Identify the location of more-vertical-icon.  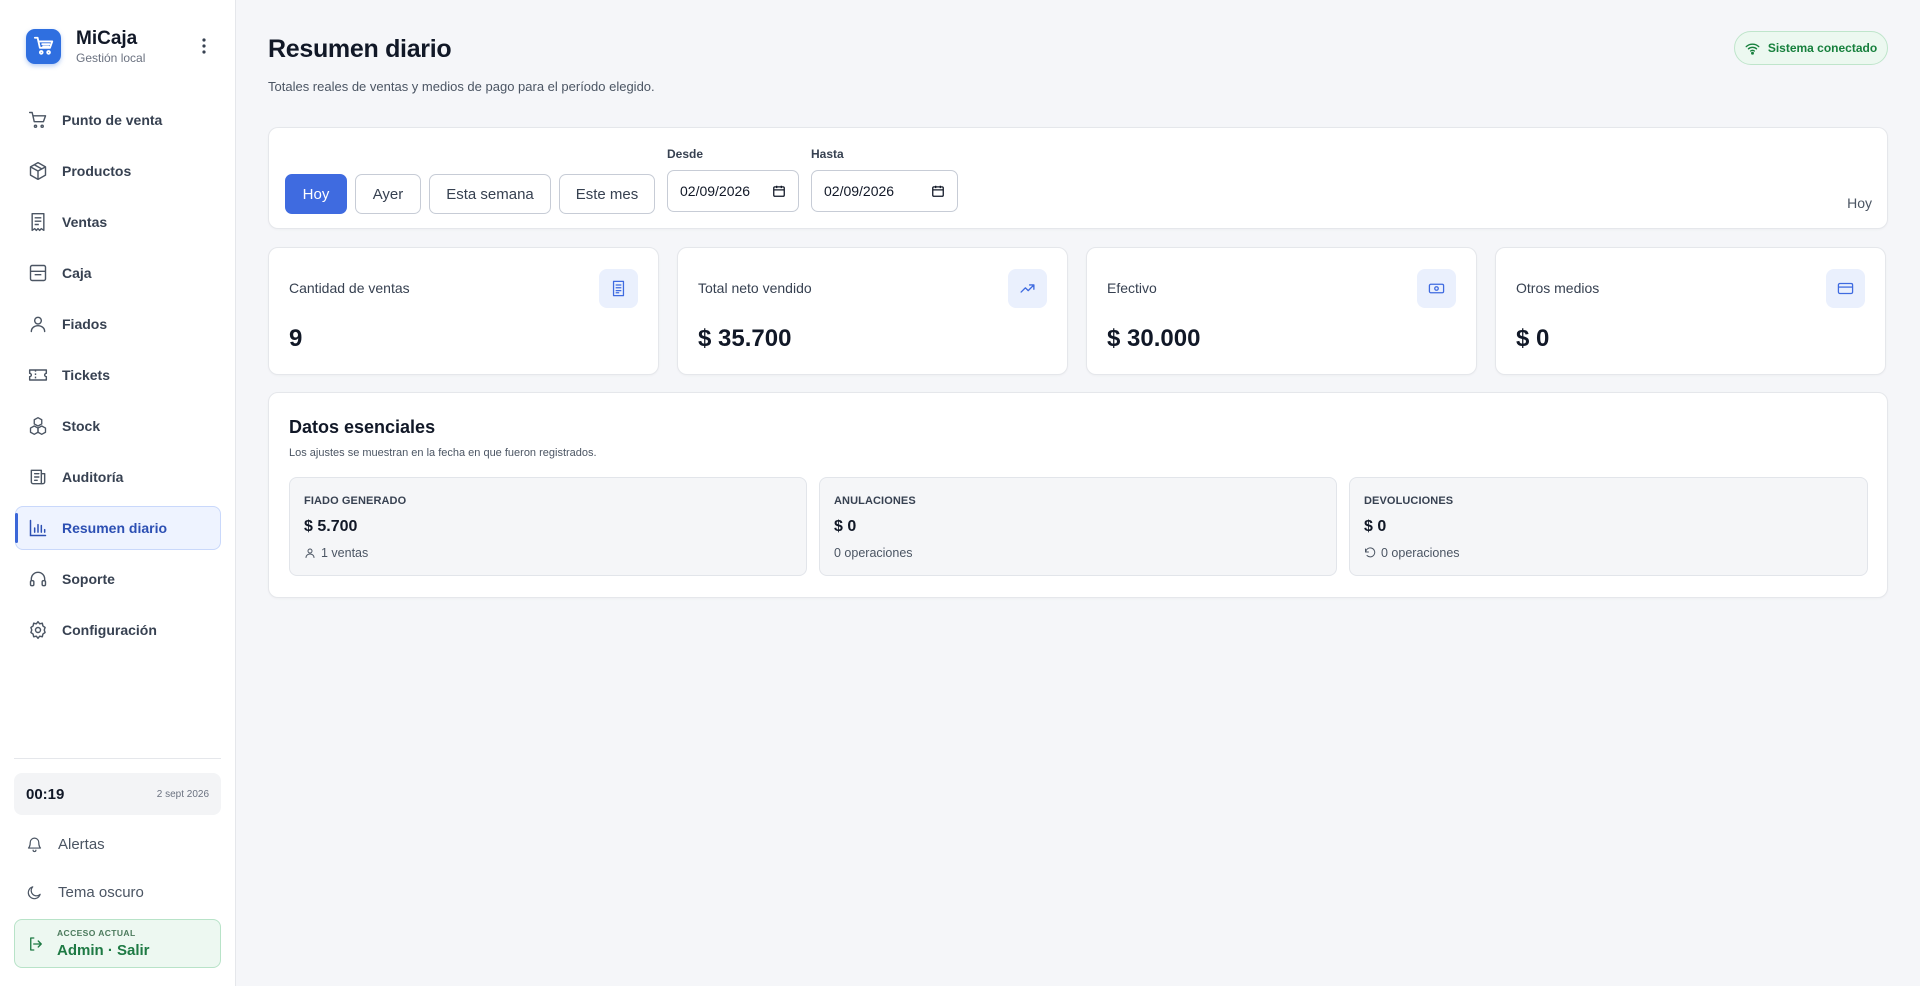
(204, 46).